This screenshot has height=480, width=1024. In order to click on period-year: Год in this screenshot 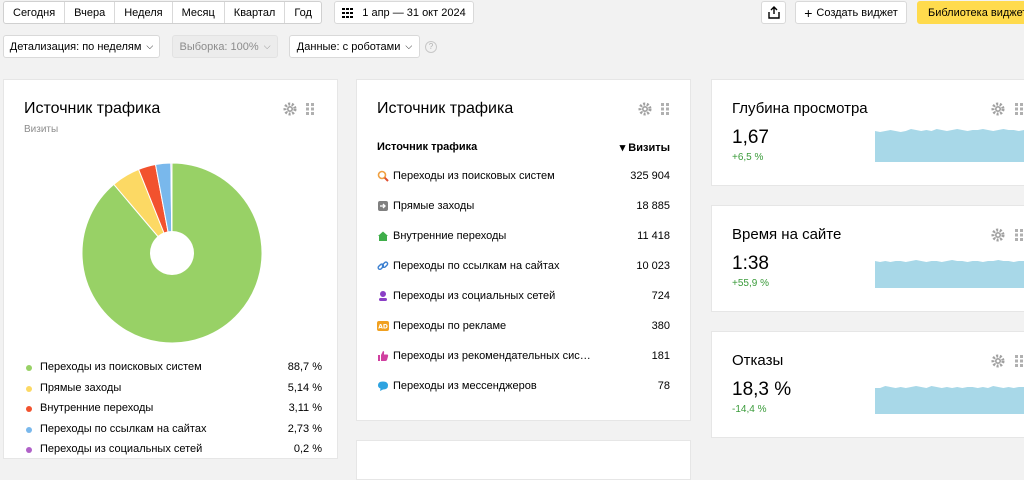, I will do `click(303, 12)`.